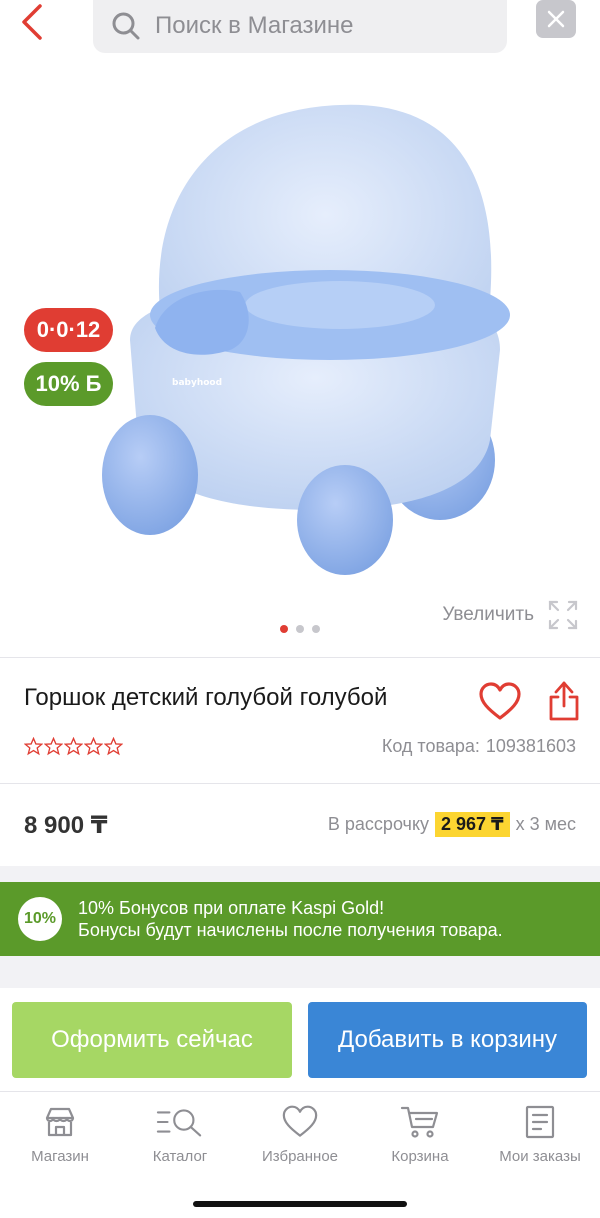 The image size is (600, 1218). What do you see at coordinates (420, 1122) in the screenshot?
I see `cart-icon` at bounding box center [420, 1122].